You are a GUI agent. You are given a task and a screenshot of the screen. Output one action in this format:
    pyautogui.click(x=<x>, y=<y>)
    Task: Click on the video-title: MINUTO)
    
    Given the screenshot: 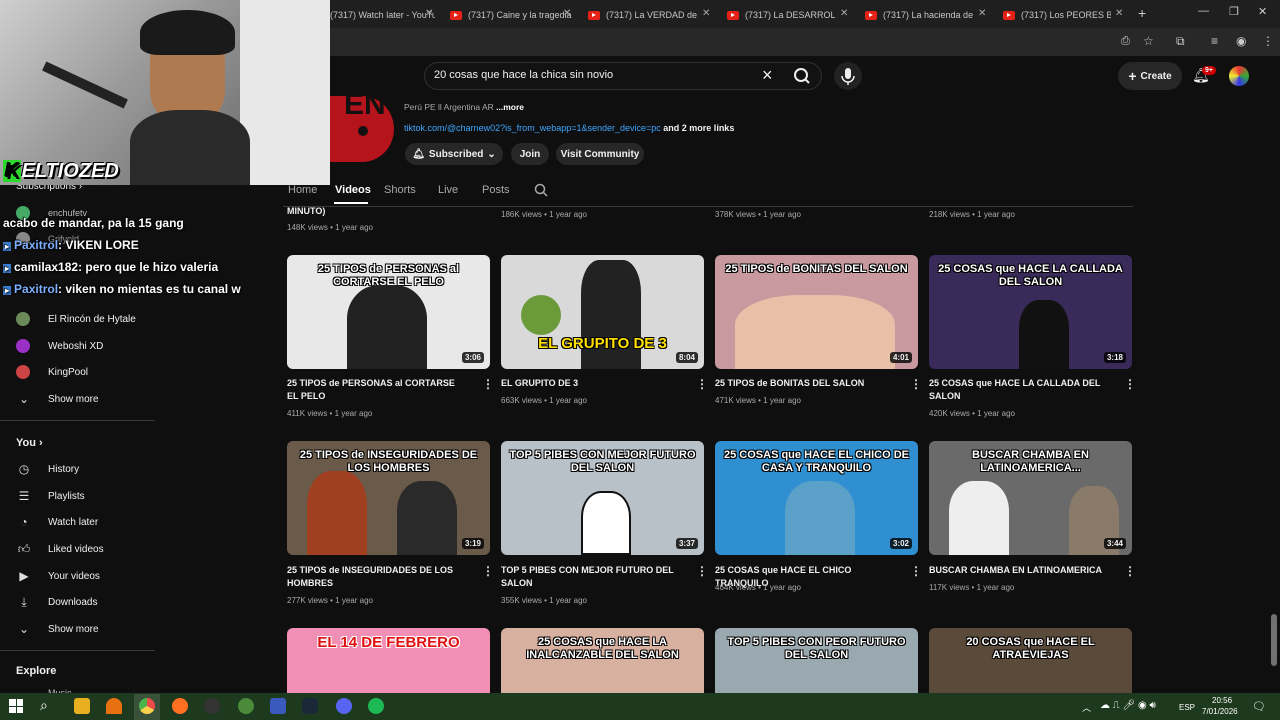 What is the action you would take?
    pyautogui.click(x=377, y=211)
    